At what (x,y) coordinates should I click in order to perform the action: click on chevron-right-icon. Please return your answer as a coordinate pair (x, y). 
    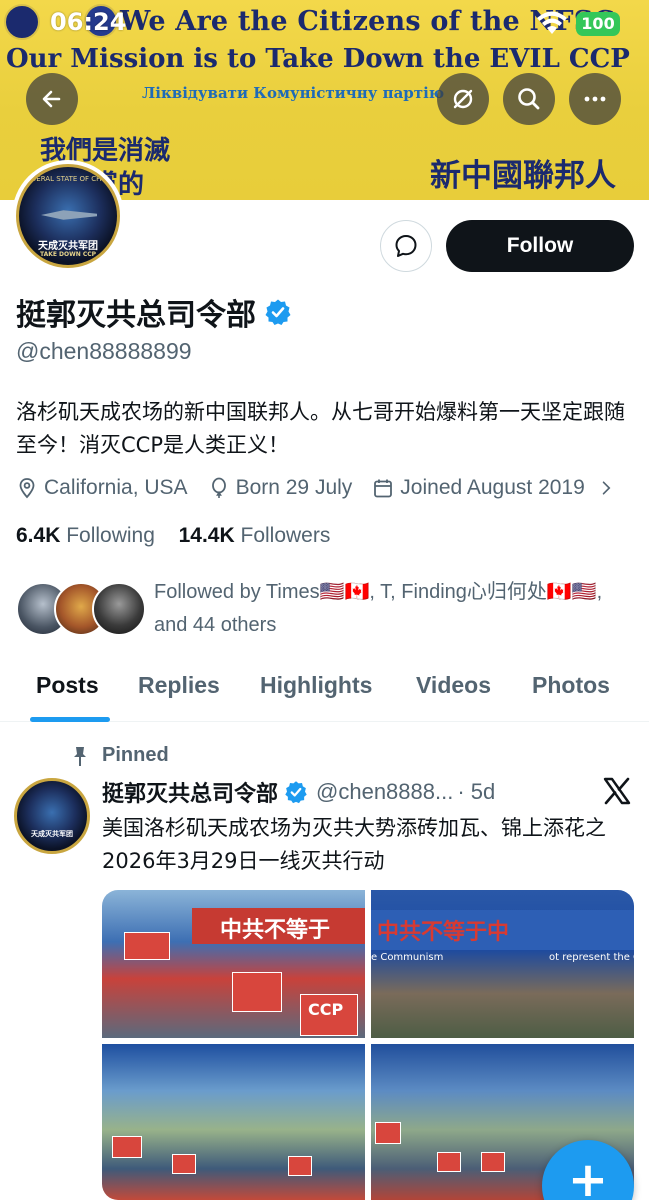
    Looking at the image, I should click on (606, 488).